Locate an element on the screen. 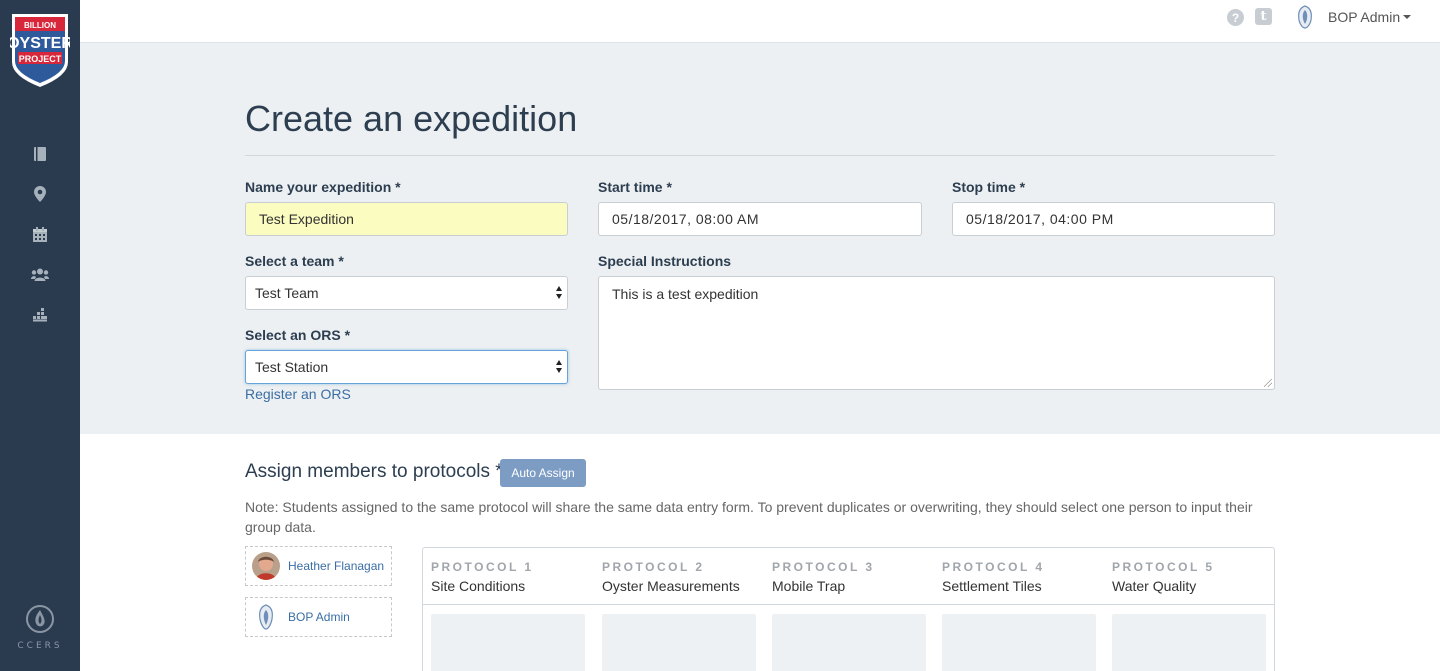 The image size is (1440, 671). assign-members-heading: Assign members to protocols * is located at coordinates (374, 471).